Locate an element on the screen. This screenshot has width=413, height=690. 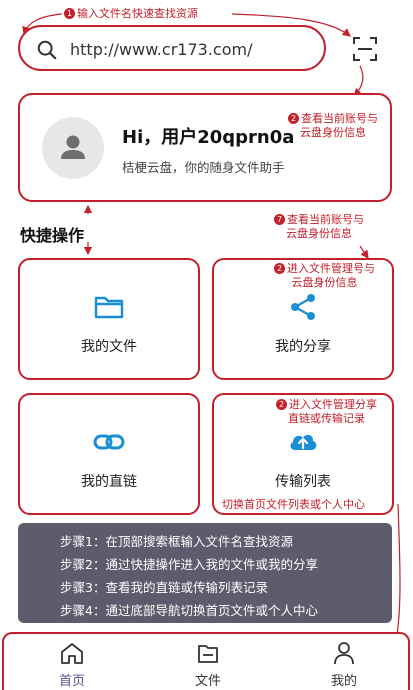
search-bar is located at coordinates (172, 48).